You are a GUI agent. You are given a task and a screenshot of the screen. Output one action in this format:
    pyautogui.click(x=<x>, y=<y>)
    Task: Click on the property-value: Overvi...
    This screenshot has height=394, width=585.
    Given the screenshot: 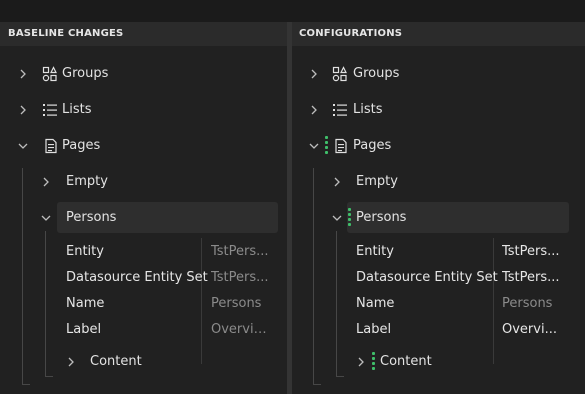 What is the action you would take?
    pyautogui.click(x=529, y=329)
    